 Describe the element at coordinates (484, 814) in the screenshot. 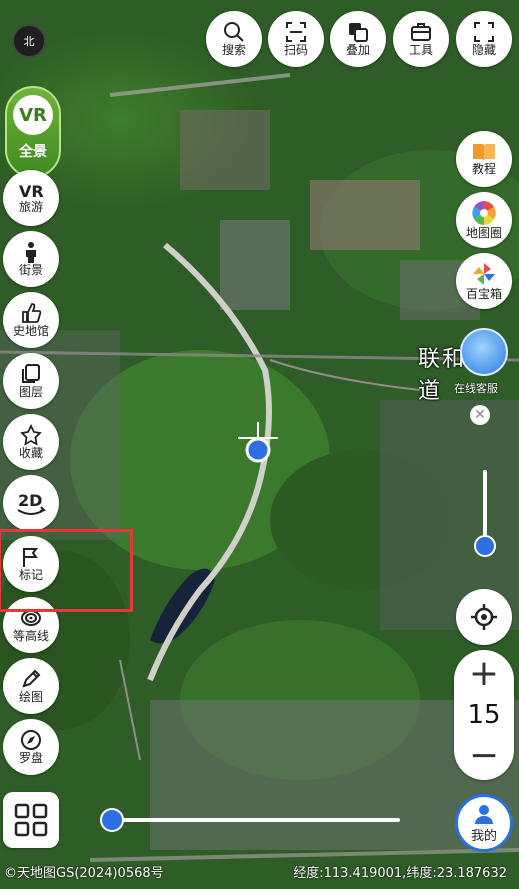

I see `user-icon` at that location.